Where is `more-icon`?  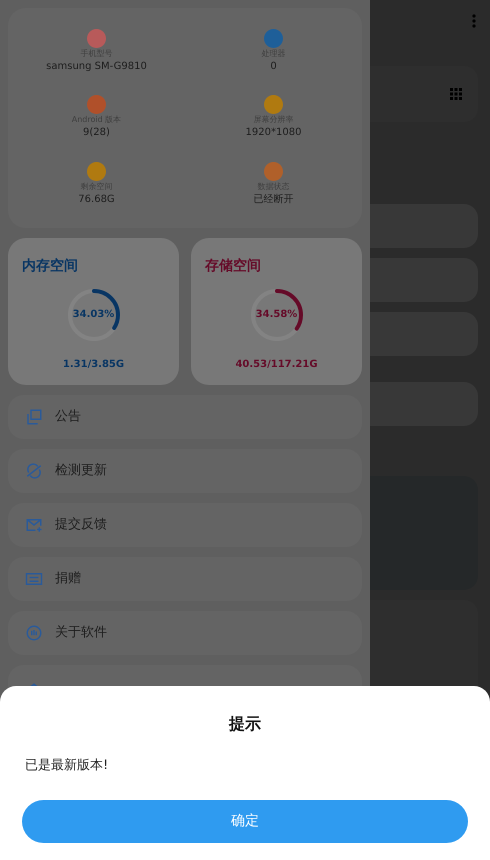
more-icon is located at coordinates (474, 21).